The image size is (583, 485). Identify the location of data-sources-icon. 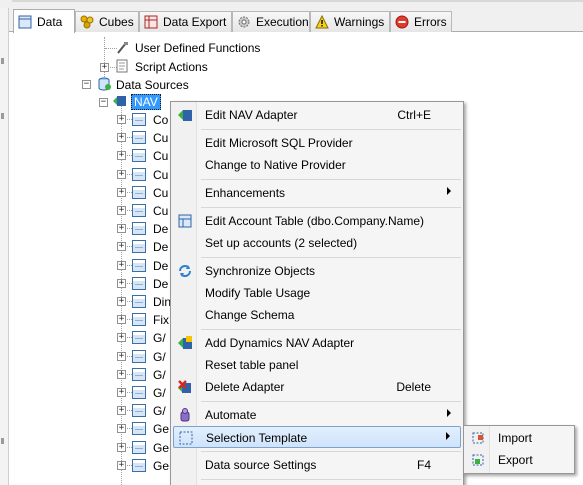
(104, 84).